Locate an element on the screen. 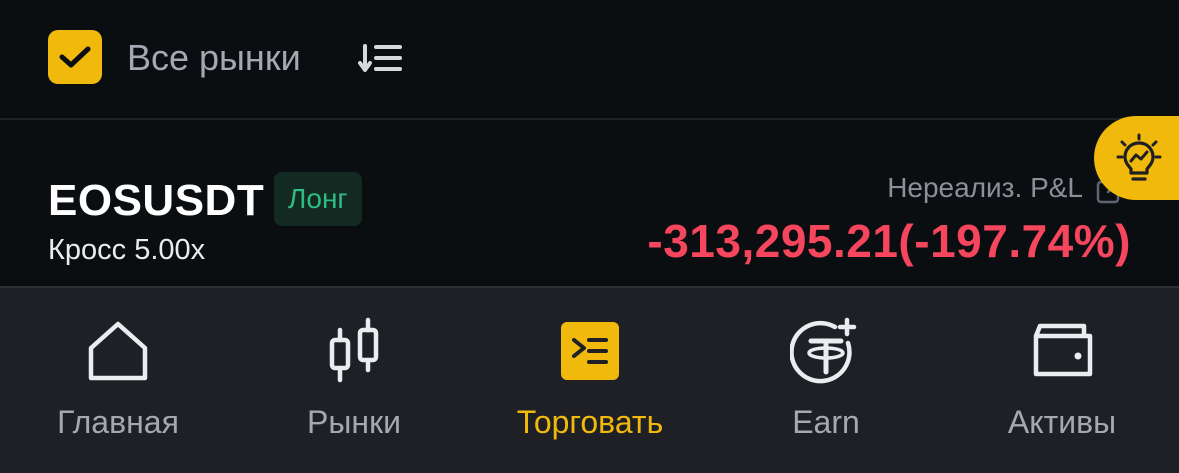 The width and height of the screenshot is (1179, 473). nav-item-trade: Торговать is located at coordinates (590, 380).